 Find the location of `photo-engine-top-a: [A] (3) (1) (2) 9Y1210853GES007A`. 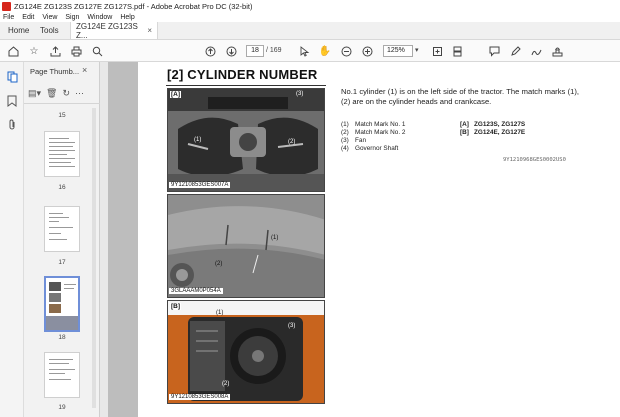

photo-engine-top-a: [A] (3) (1) (2) 9Y1210853GES007A is located at coordinates (246, 140).